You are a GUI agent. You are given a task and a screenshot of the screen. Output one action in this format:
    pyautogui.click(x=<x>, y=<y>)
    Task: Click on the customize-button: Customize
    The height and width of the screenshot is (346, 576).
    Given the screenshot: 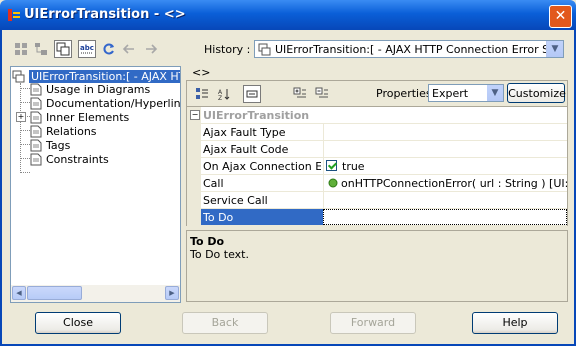 What is the action you would take?
    pyautogui.click(x=536, y=93)
    